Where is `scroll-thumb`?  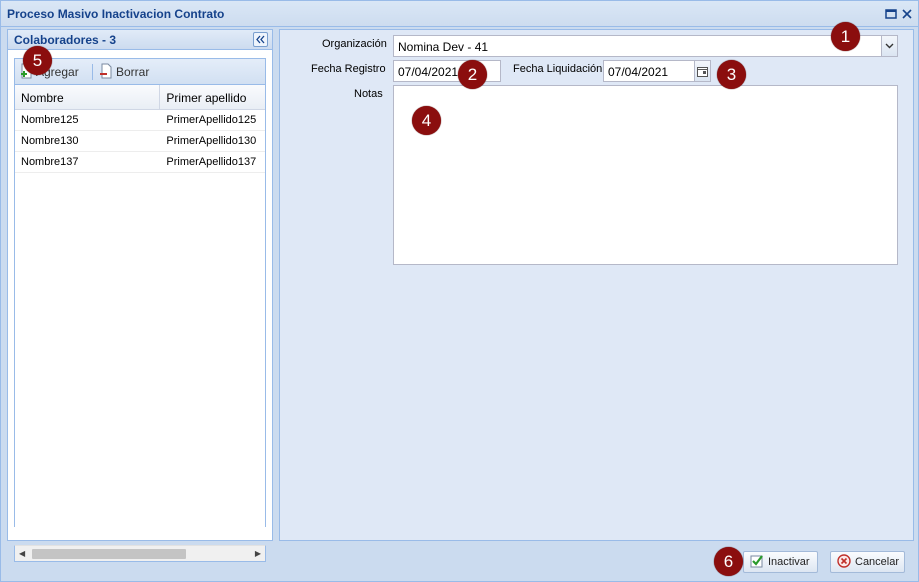 scroll-thumb is located at coordinates (109, 554).